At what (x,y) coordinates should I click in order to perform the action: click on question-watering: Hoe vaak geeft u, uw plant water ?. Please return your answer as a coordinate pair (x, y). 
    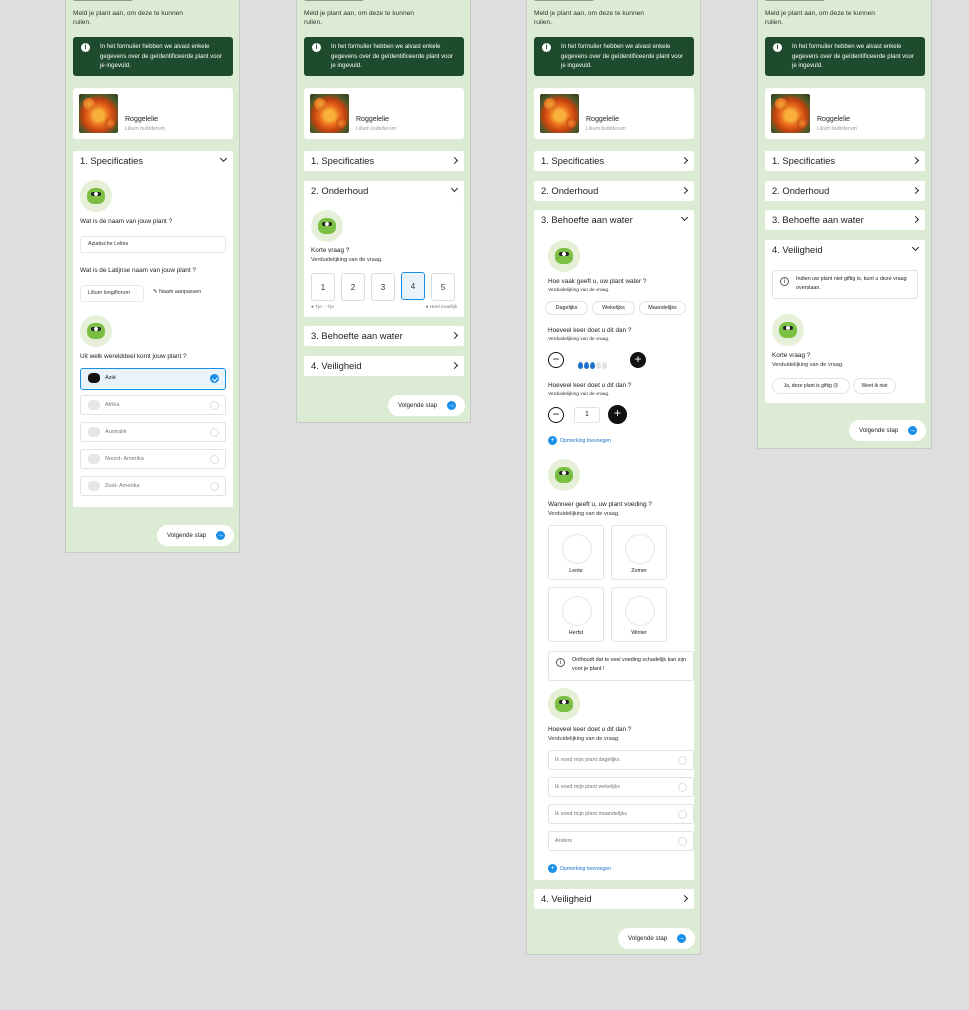
    Looking at the image, I should click on (597, 281).